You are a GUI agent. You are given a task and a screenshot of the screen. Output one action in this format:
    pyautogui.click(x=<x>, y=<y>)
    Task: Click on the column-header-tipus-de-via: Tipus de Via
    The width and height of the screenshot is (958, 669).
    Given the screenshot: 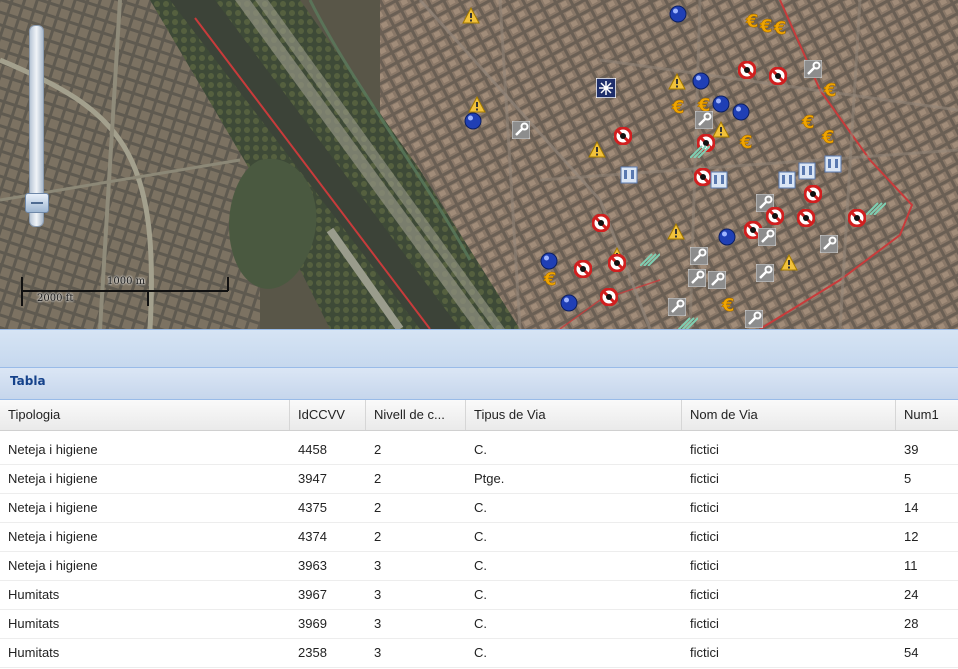 What is the action you would take?
    pyautogui.click(x=574, y=415)
    